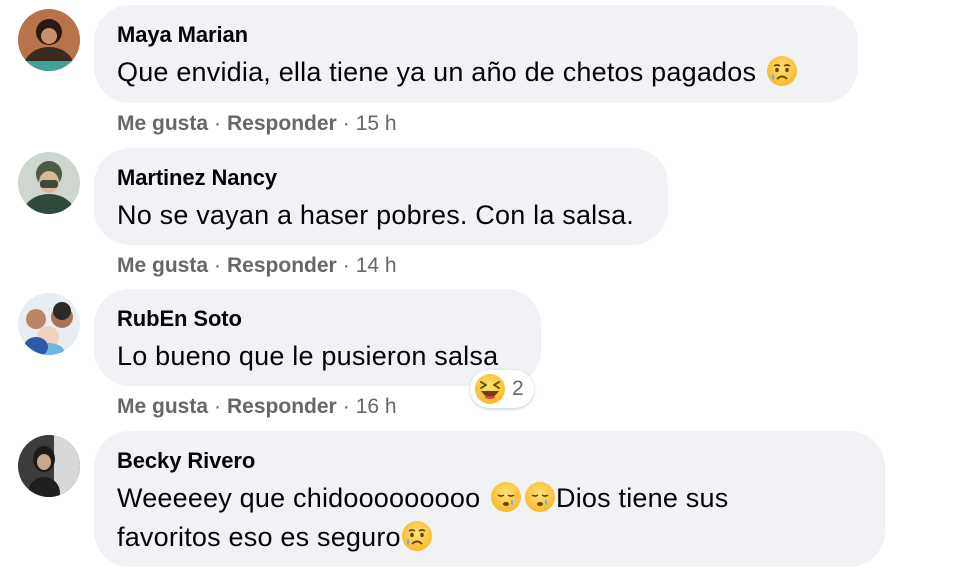  I want to click on laughing-face-icon, so click(490, 389).